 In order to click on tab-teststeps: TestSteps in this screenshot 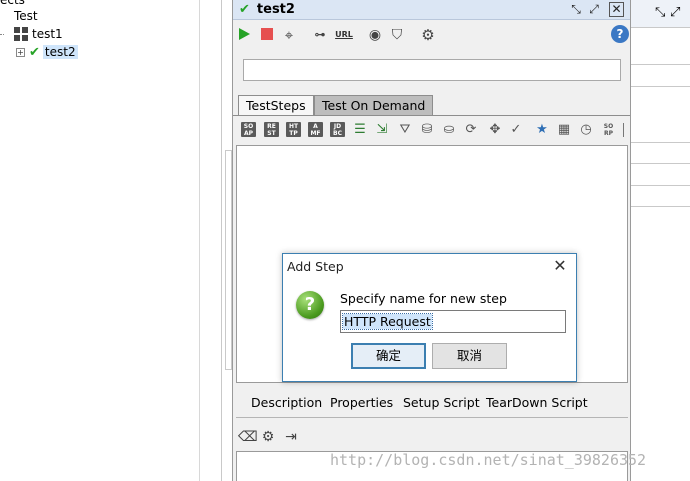, I will do `click(276, 105)`.